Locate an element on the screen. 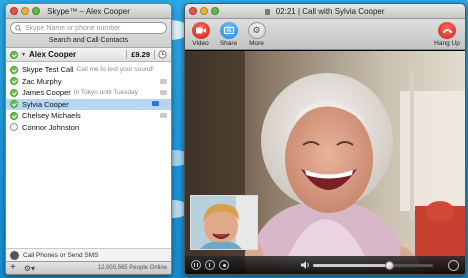  pause-video-button is located at coordinates (196, 265).